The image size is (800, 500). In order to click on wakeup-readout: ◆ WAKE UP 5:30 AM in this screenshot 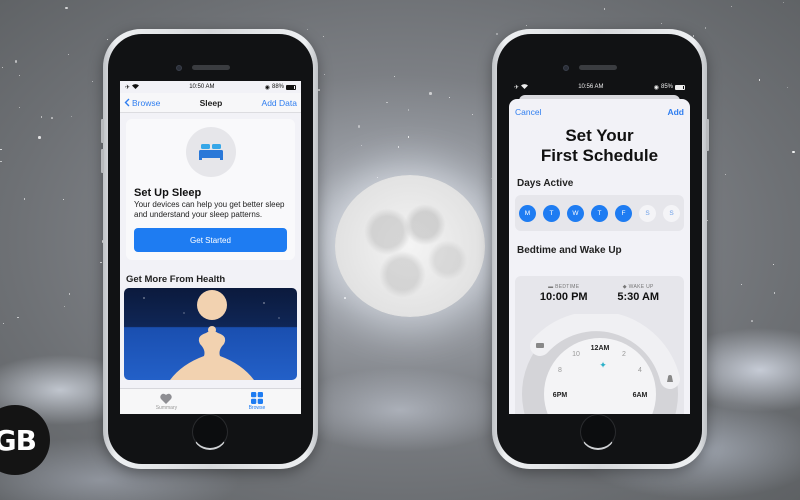, I will do `click(638, 293)`.